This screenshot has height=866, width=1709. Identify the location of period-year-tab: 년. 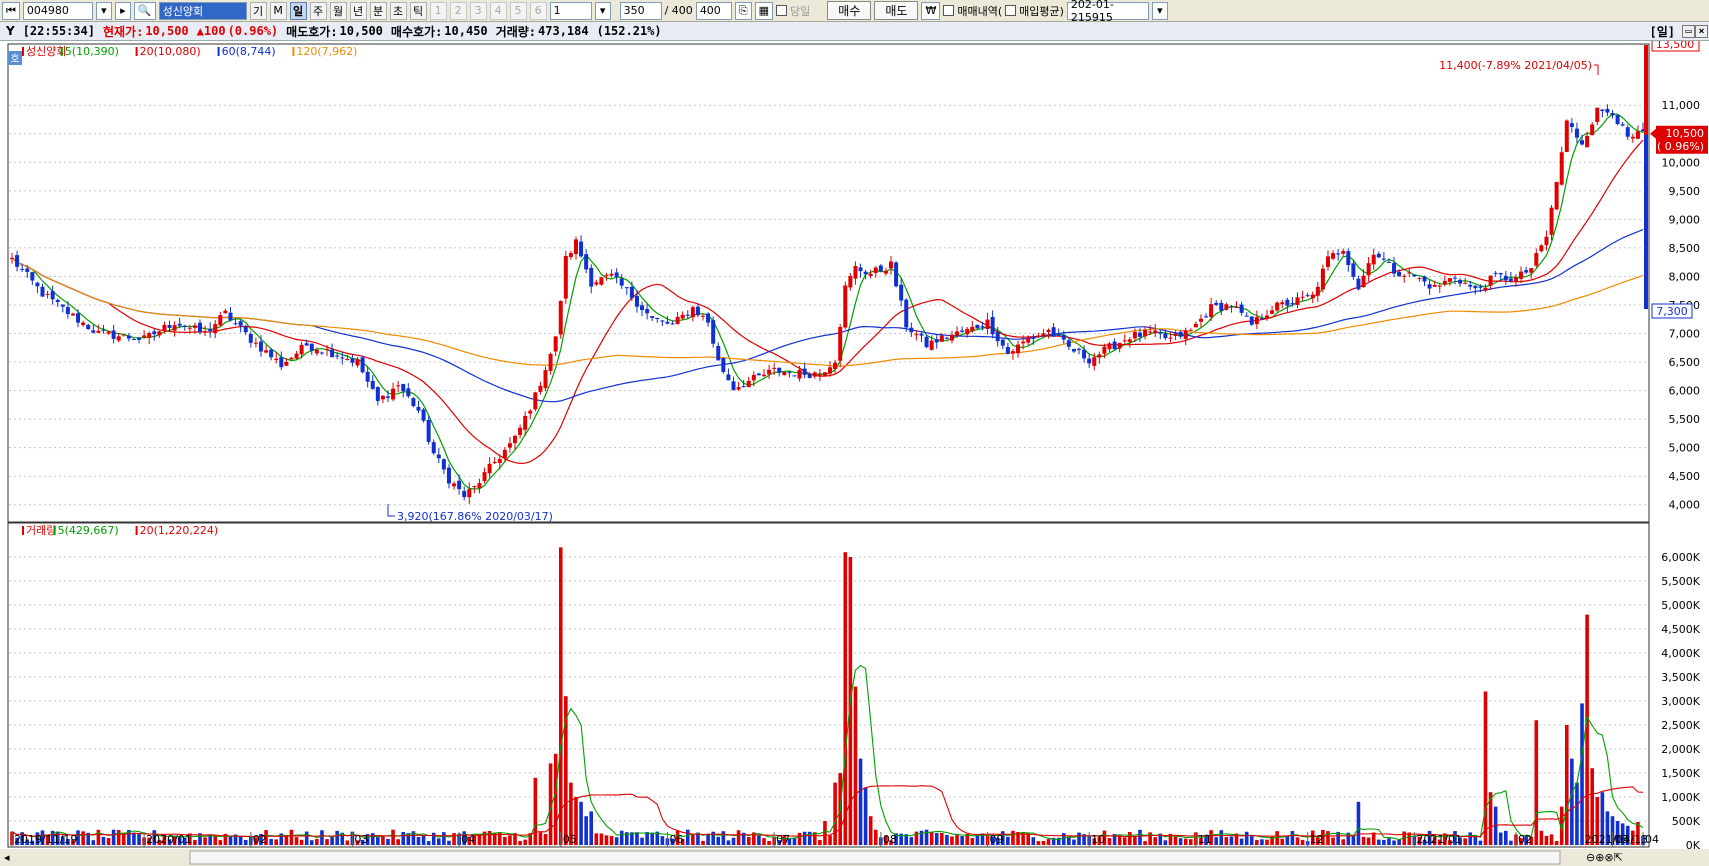
(358, 10).